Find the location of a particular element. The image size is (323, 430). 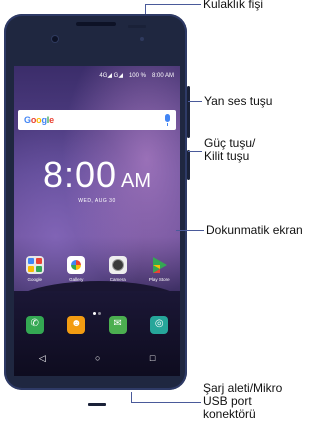

app-google: Google is located at coordinates (35, 269).